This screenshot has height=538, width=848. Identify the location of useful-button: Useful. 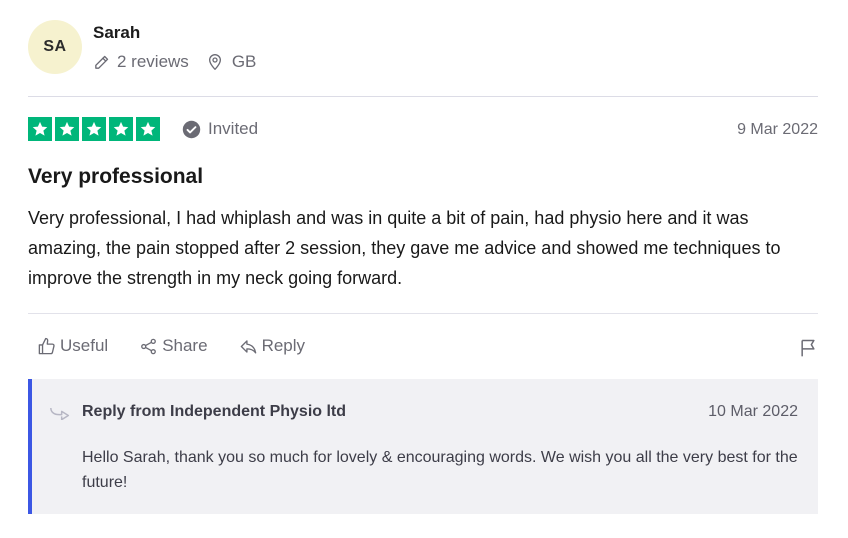
(72, 346).